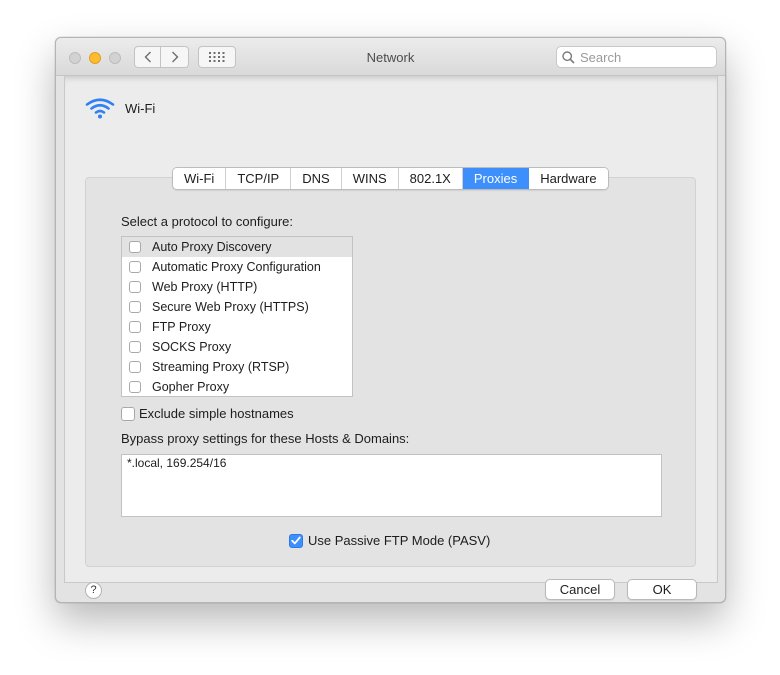 The image size is (780, 675). I want to click on list-item: SOCKS Proxy, so click(237, 347).